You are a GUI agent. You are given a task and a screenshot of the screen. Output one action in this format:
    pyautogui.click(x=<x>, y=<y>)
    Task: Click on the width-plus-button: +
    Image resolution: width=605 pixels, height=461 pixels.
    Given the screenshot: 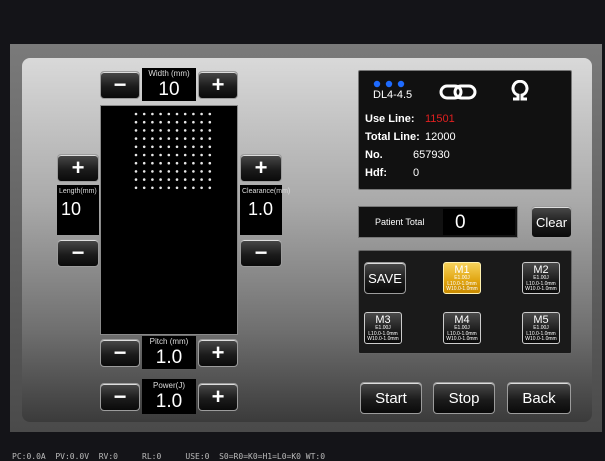 What is the action you would take?
    pyautogui.click(x=218, y=85)
    